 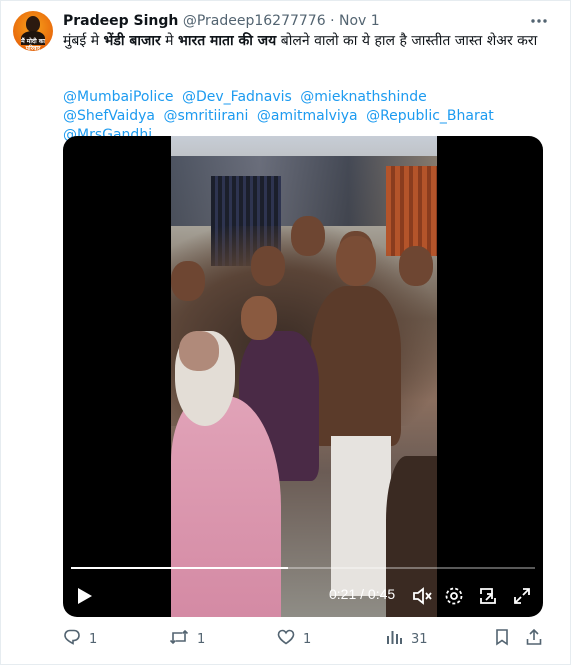 I want to click on tweet-actions: 1 1 1 31, so click(x=303, y=639).